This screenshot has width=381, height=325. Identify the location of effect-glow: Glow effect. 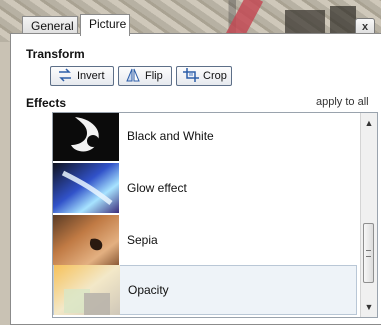
(205, 188).